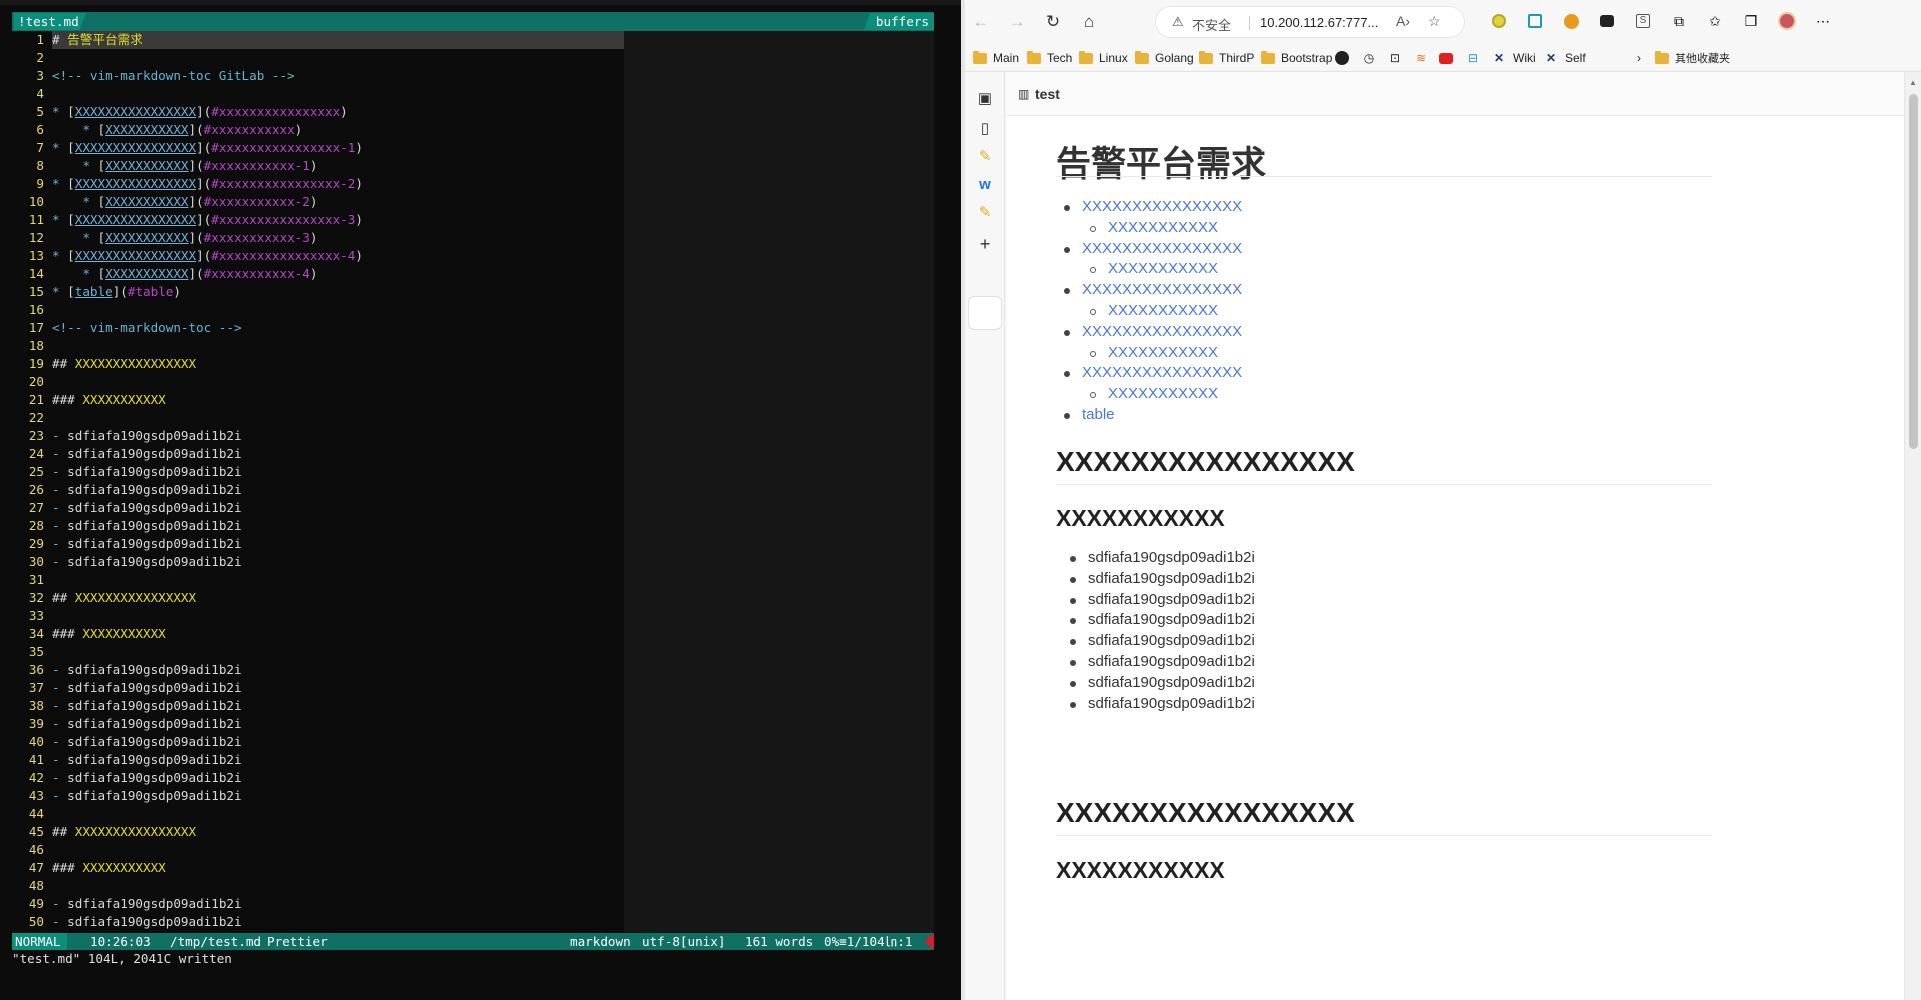  I want to click on code-line: 48, so click(318, 886).